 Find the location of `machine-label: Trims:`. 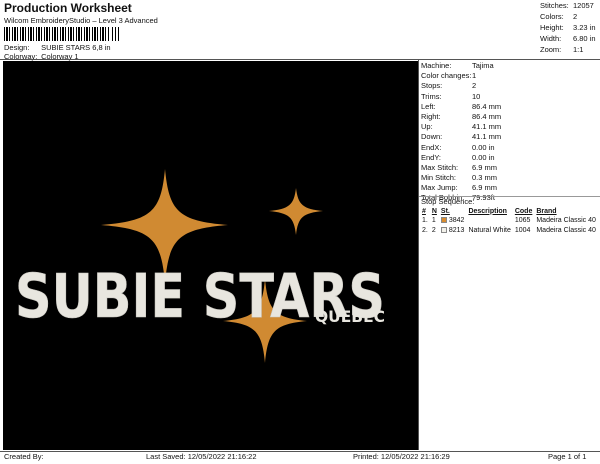

machine-label: Trims: is located at coordinates (431, 96).